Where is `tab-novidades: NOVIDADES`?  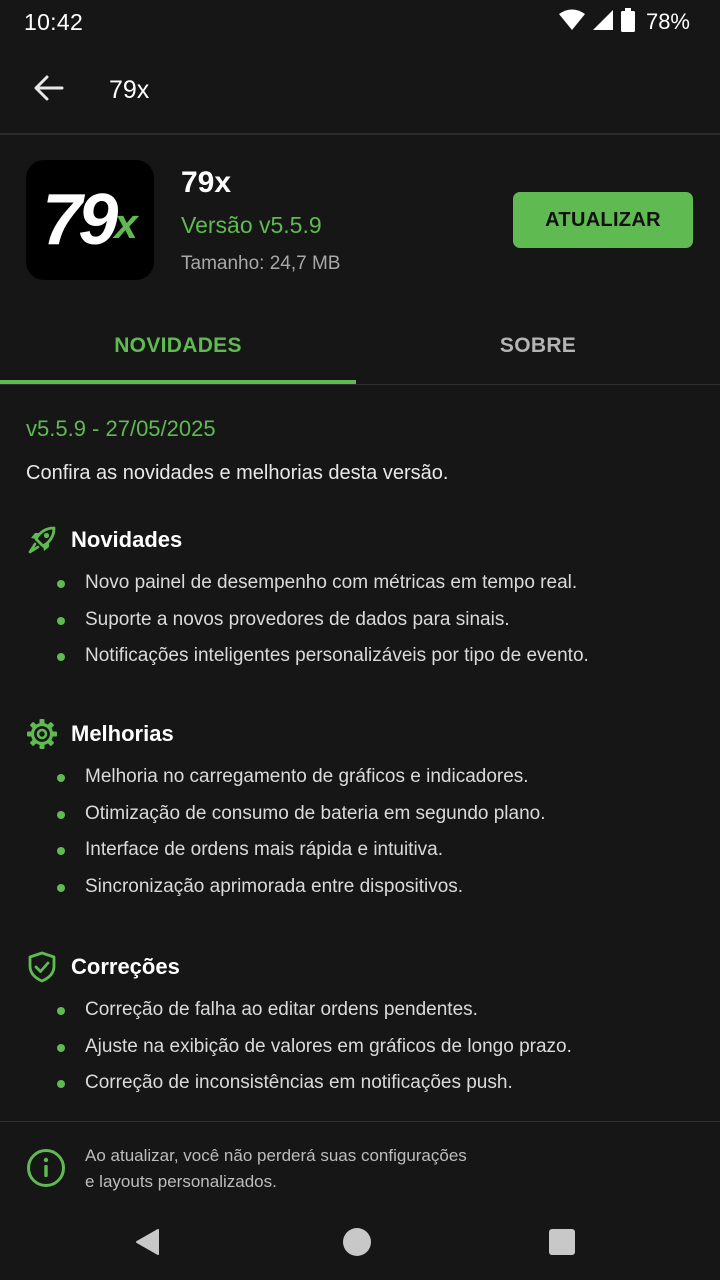 tab-novidades: NOVIDADES is located at coordinates (178, 346).